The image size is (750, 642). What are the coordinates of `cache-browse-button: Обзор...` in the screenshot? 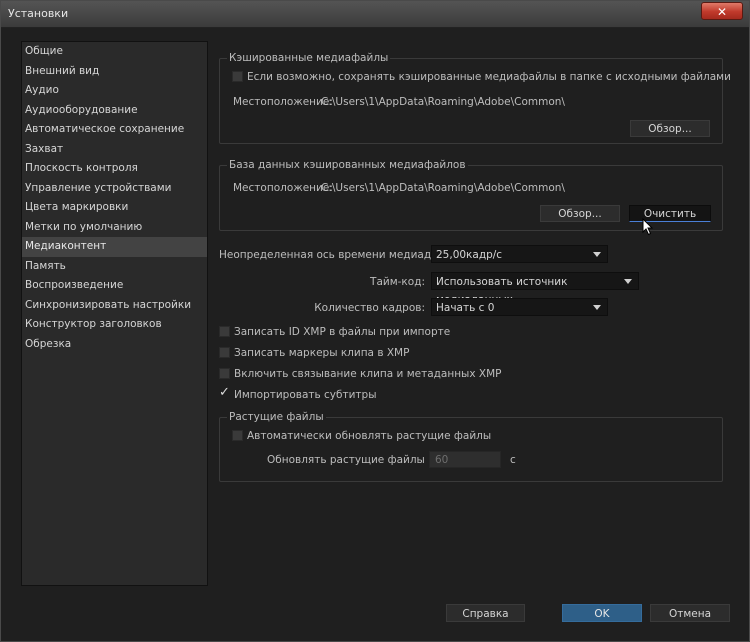 It's located at (670, 128).